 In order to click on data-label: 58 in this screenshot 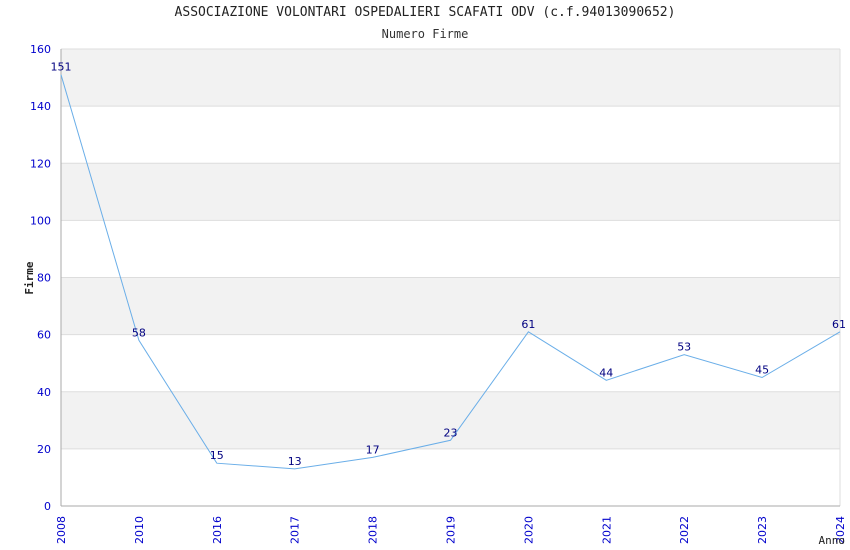, I will do `click(139, 332)`.